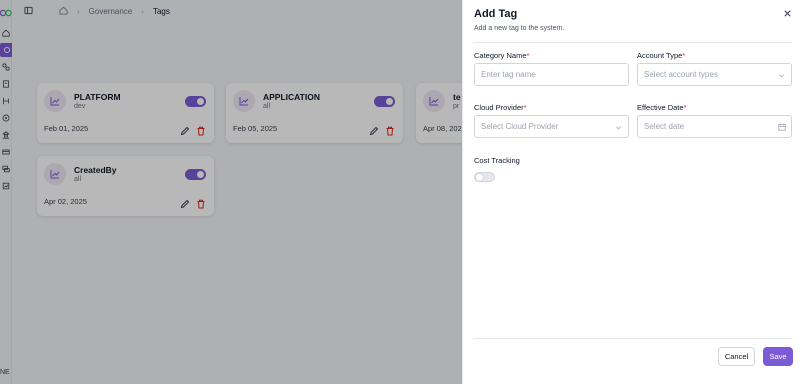  Describe the element at coordinates (787, 13) in the screenshot. I see `close-icon` at that location.